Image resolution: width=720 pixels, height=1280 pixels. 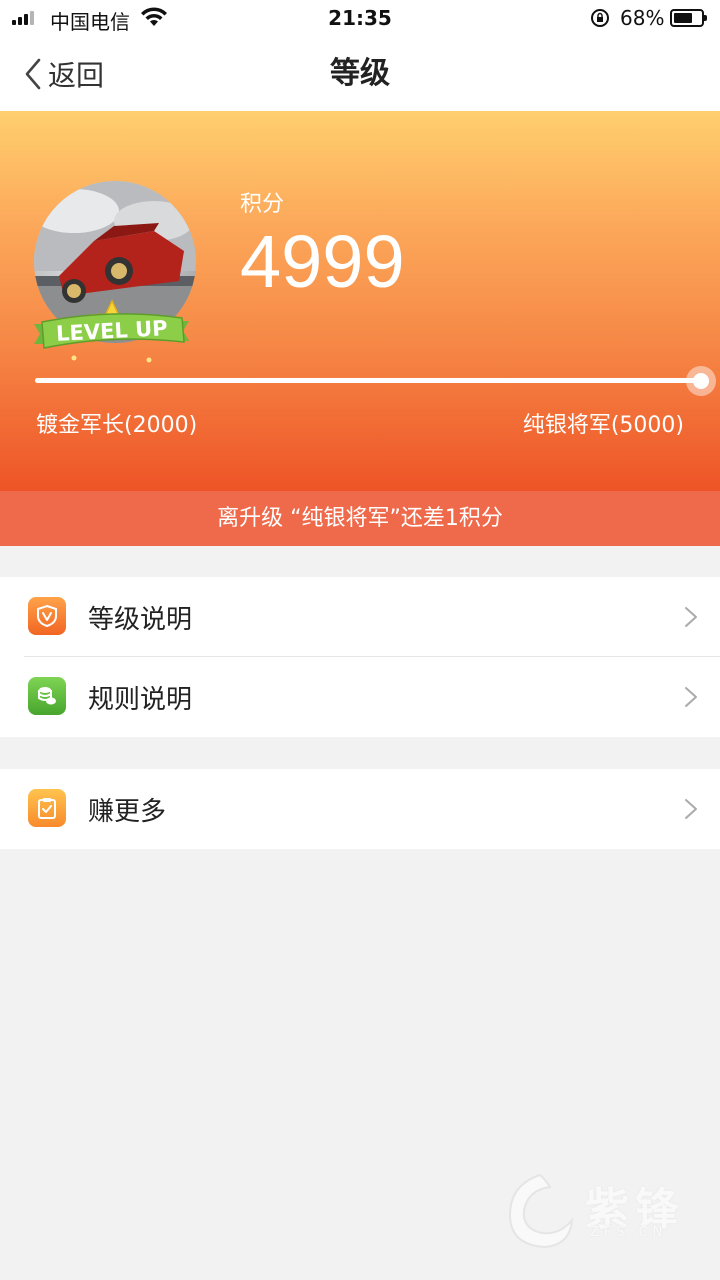 I want to click on battery-icon, so click(x=688, y=18).